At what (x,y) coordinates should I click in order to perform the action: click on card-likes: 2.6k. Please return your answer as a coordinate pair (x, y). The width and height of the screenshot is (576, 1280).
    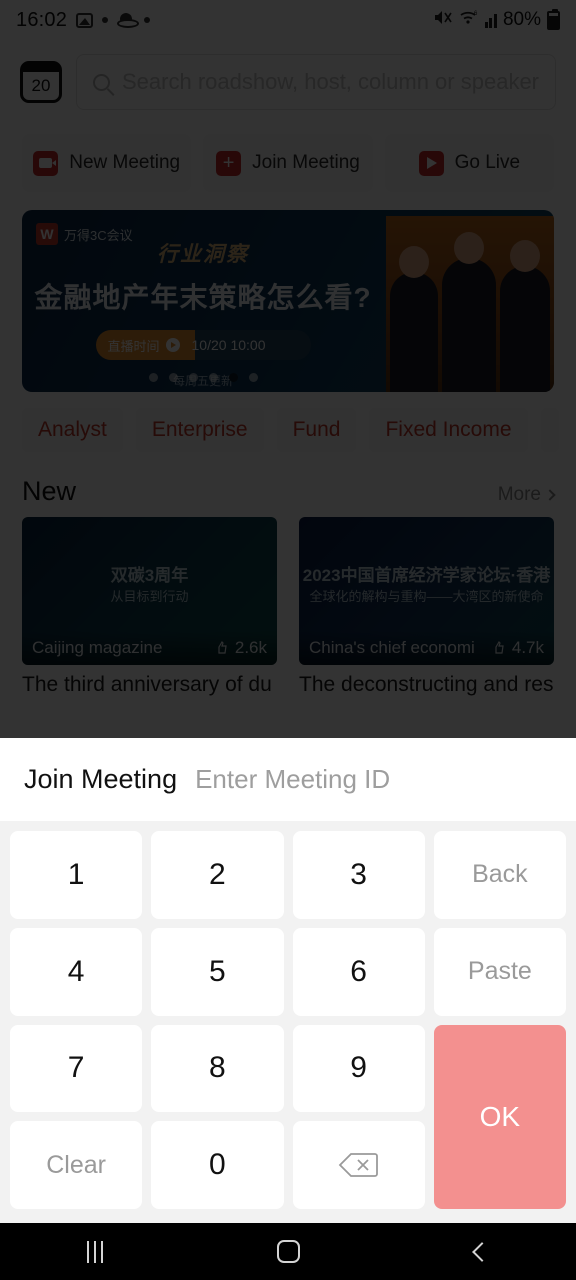
    Looking at the image, I should click on (240, 648).